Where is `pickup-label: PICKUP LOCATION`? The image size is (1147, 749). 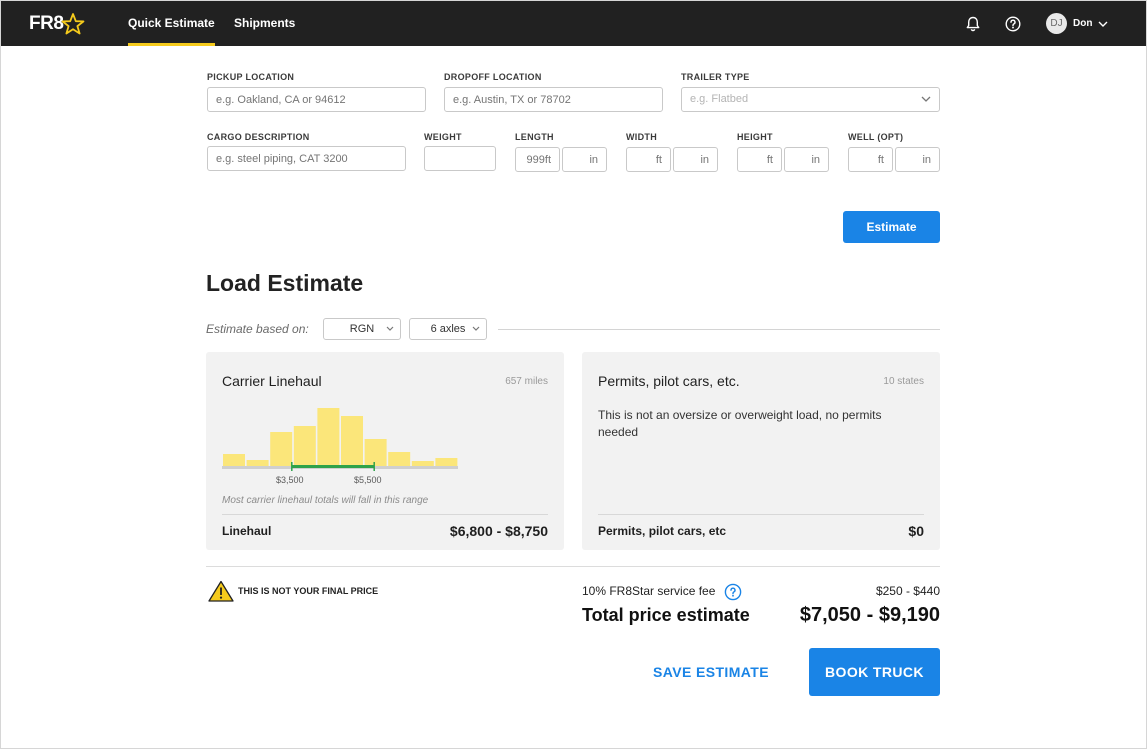
pickup-label: PICKUP LOCATION is located at coordinates (251, 77).